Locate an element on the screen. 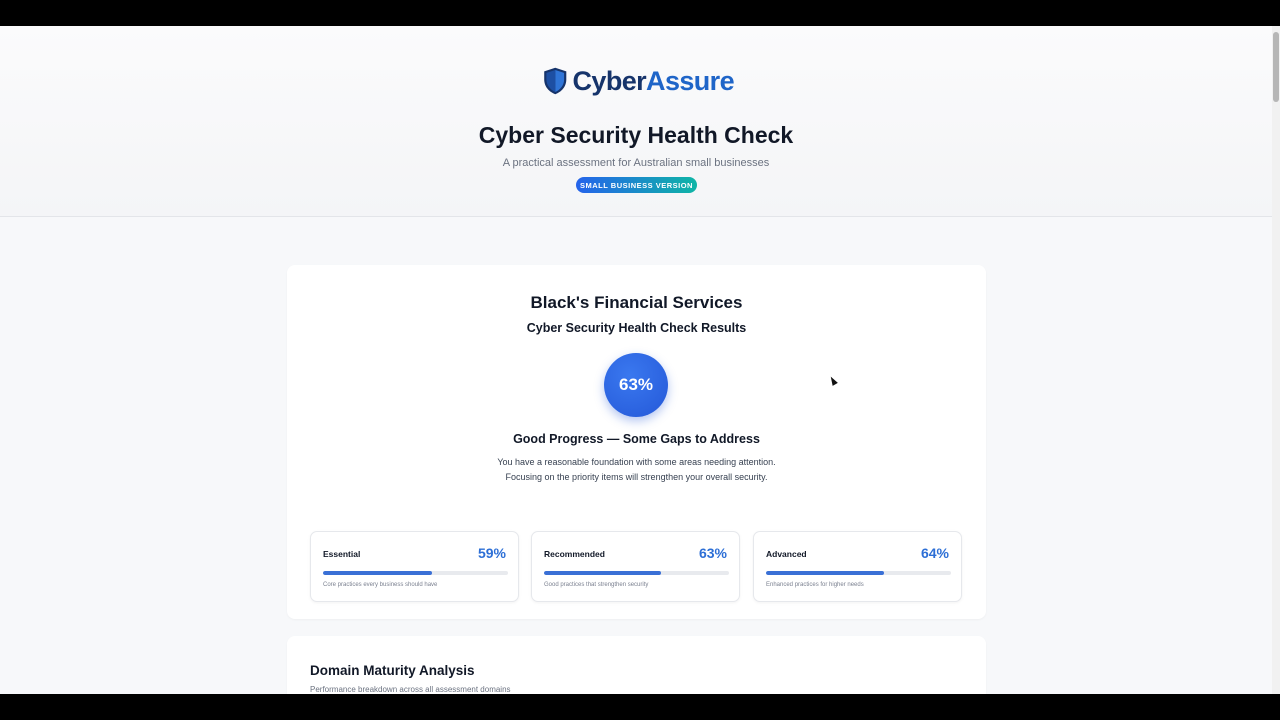 This screenshot has width=1280, height=720. status-heading: Good Progress — Some Gaps to Address is located at coordinates (636, 439).